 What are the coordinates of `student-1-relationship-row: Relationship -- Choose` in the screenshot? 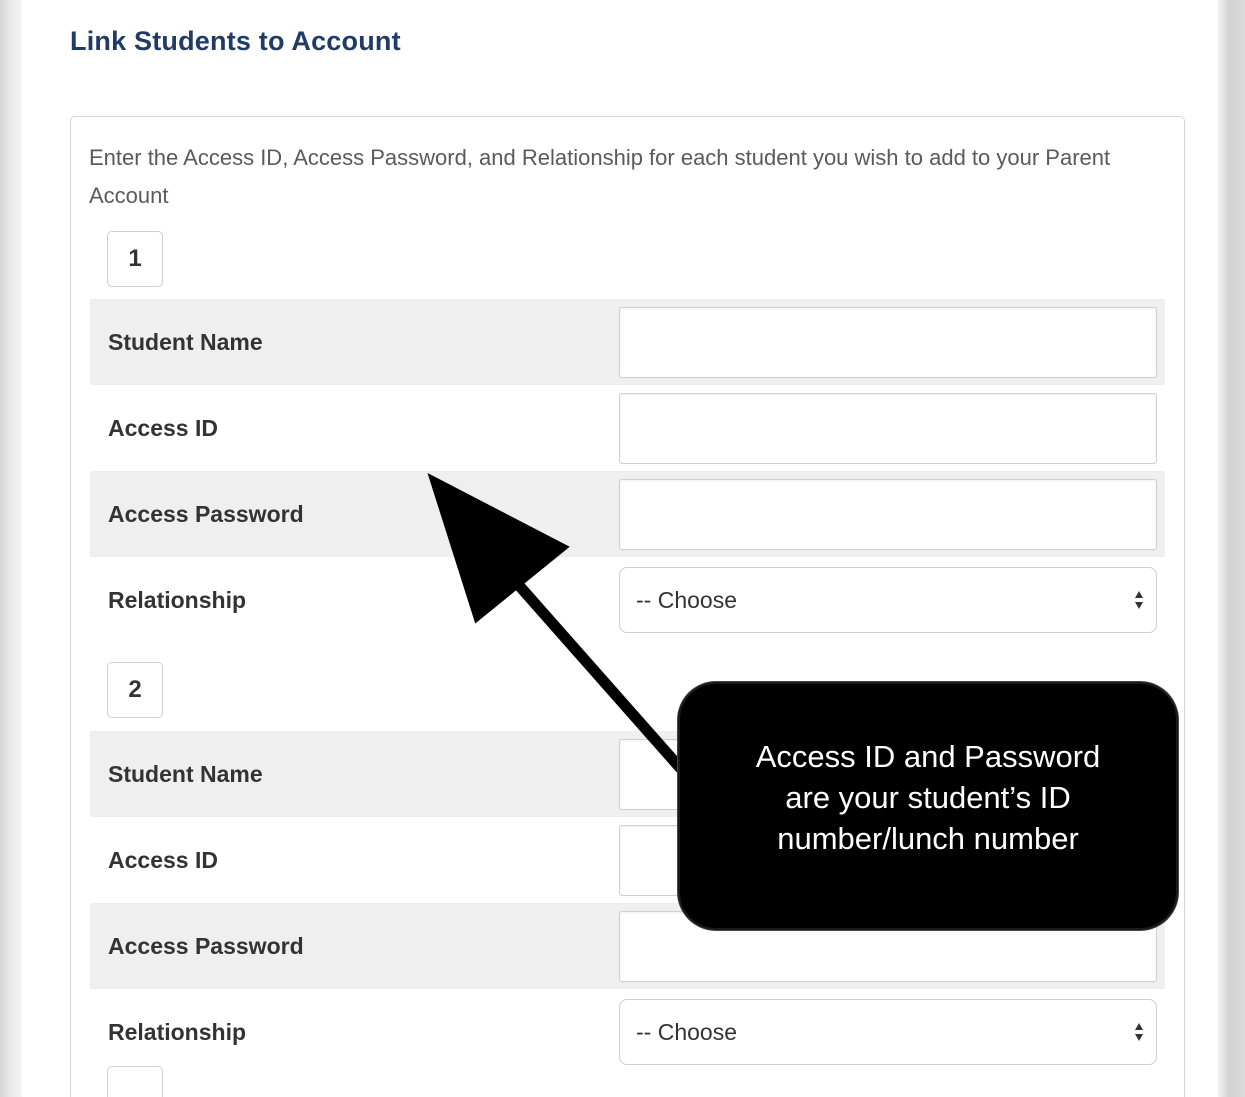 It's located at (627, 600).